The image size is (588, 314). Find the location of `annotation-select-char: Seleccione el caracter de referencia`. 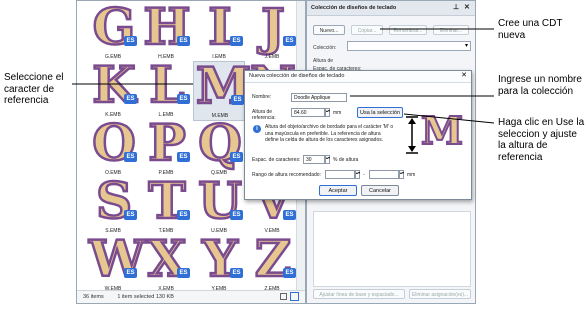

annotation-select-char: Seleccione el caracter de referencia is located at coordinates (34, 89).